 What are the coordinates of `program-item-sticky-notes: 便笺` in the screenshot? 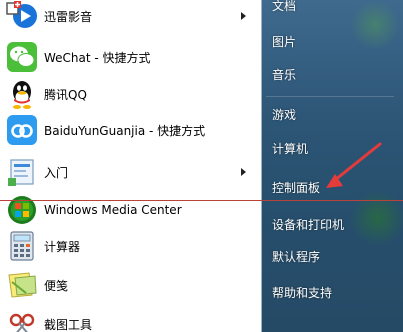 It's located at (132, 285).